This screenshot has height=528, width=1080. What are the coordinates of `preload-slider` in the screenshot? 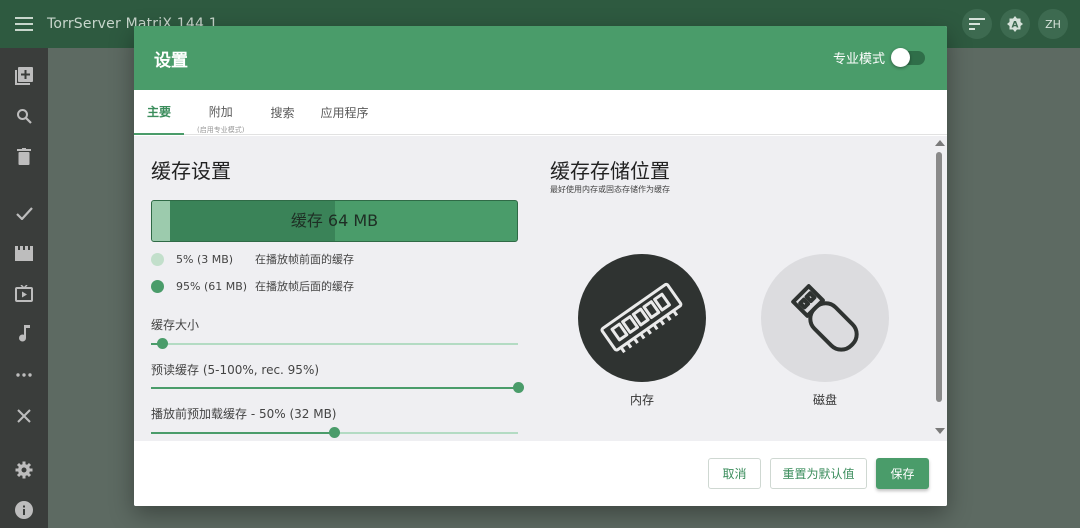 It's located at (334, 432).